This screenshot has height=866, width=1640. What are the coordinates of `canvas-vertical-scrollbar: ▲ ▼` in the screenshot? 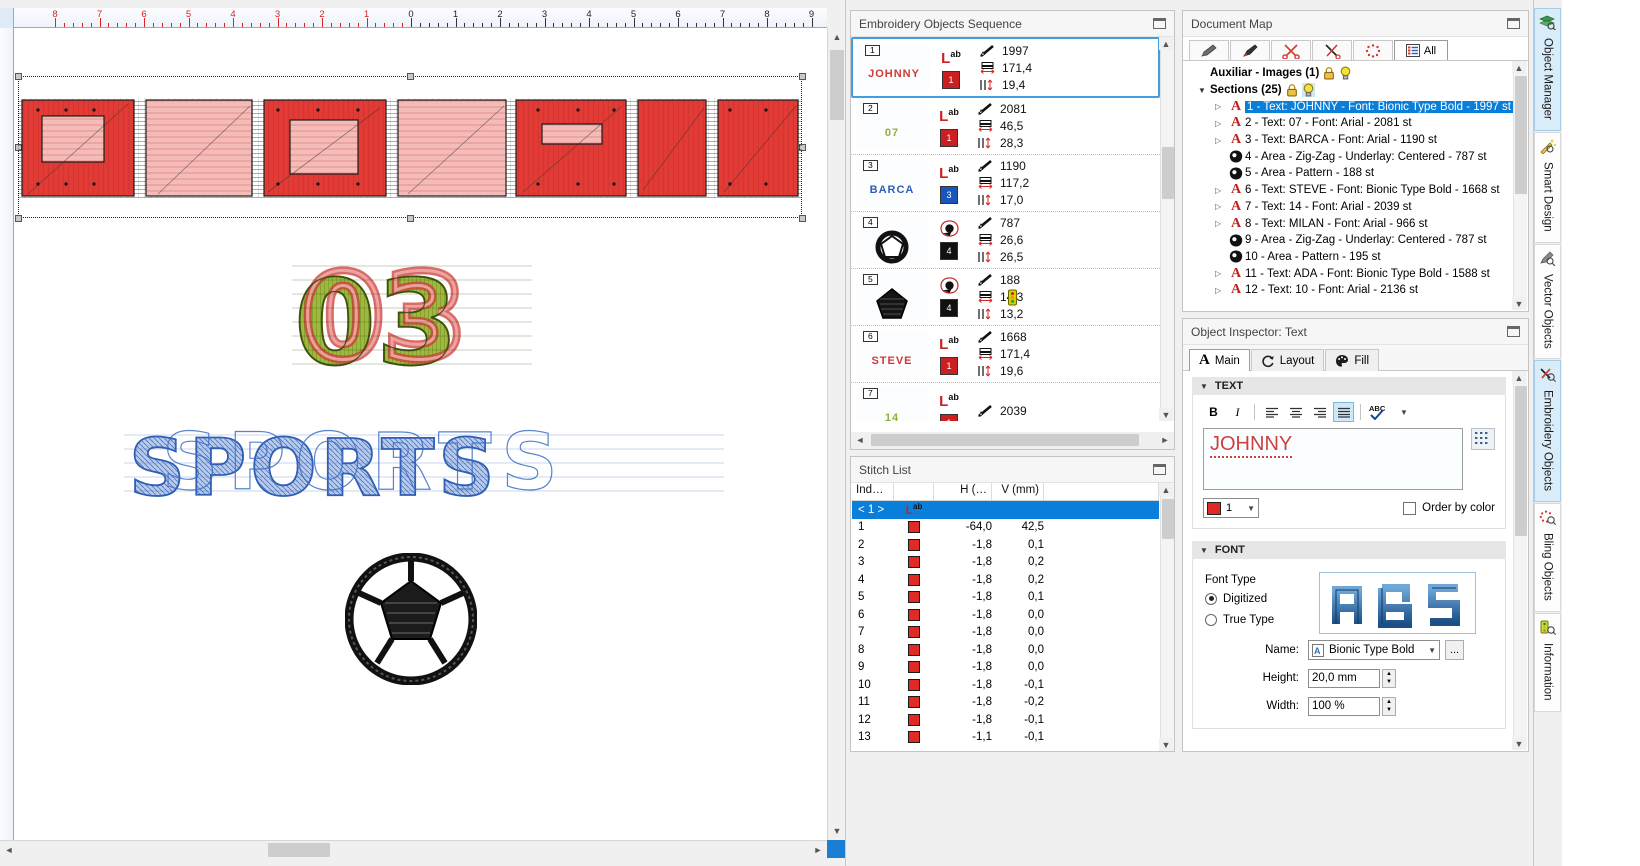 It's located at (836, 434).